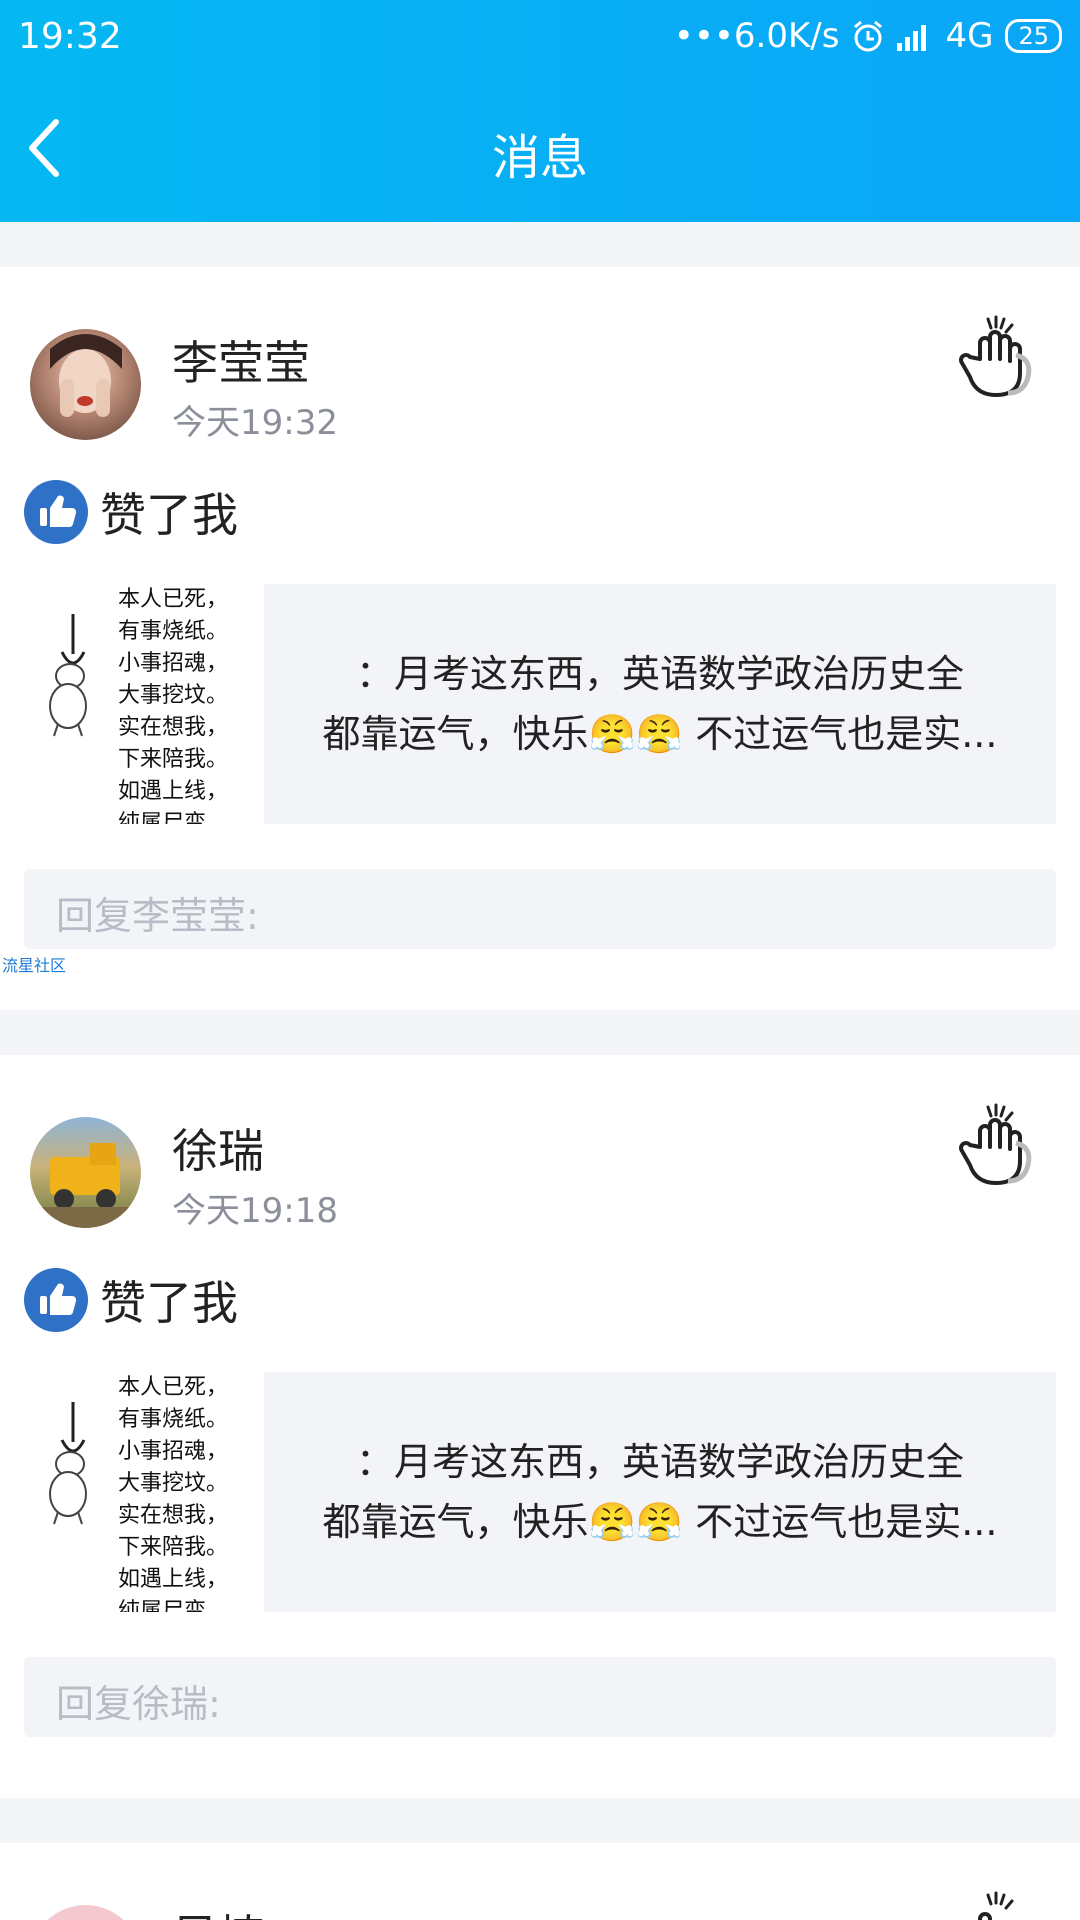 The height and width of the screenshot is (1920, 1080). Describe the element at coordinates (255, 423) in the screenshot. I see `message-time: 今天19:32` at that location.